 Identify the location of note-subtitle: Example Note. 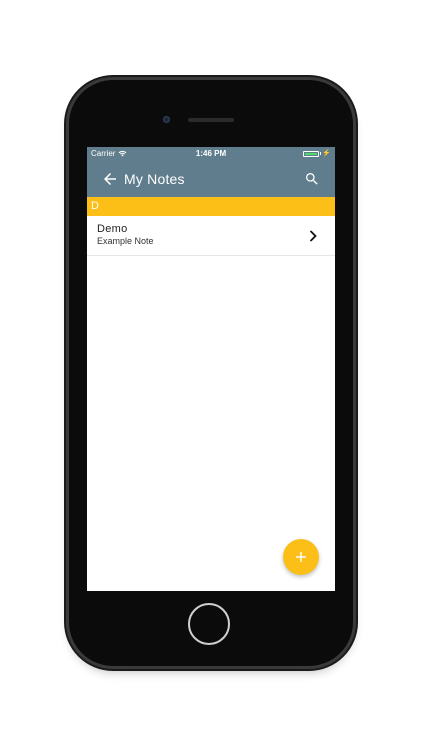
(125, 241).